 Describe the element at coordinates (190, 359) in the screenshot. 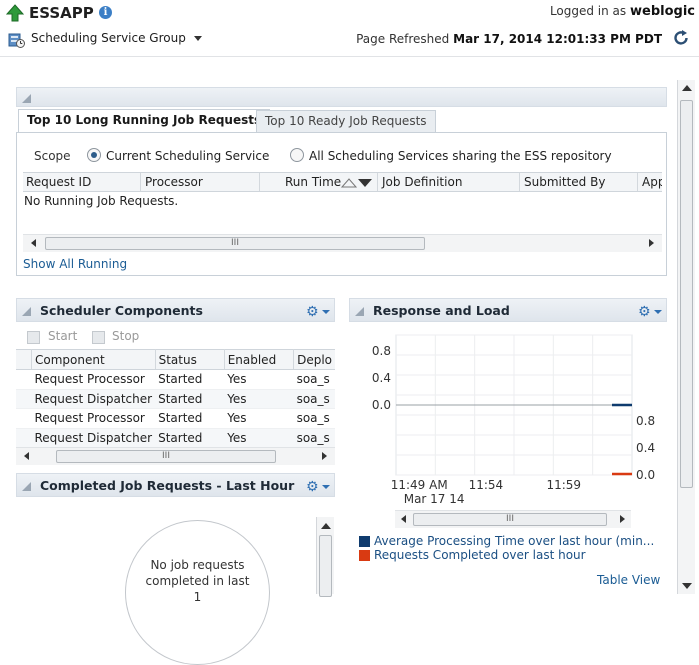

I see `col-status: Status` at that location.